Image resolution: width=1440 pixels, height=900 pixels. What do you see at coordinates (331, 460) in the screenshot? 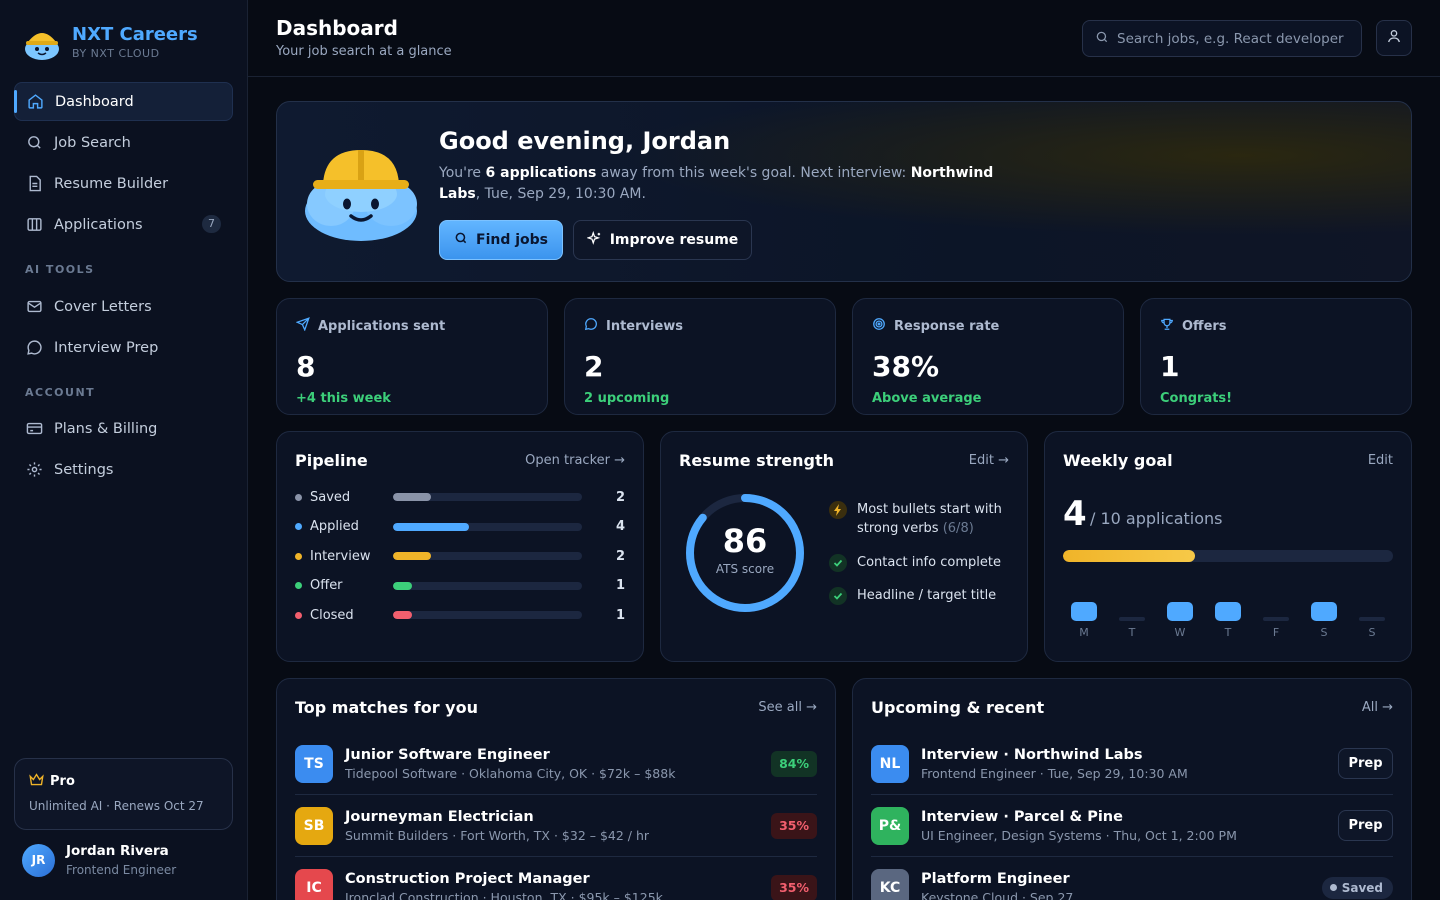
I see `pipeline-title: Pipeline` at bounding box center [331, 460].